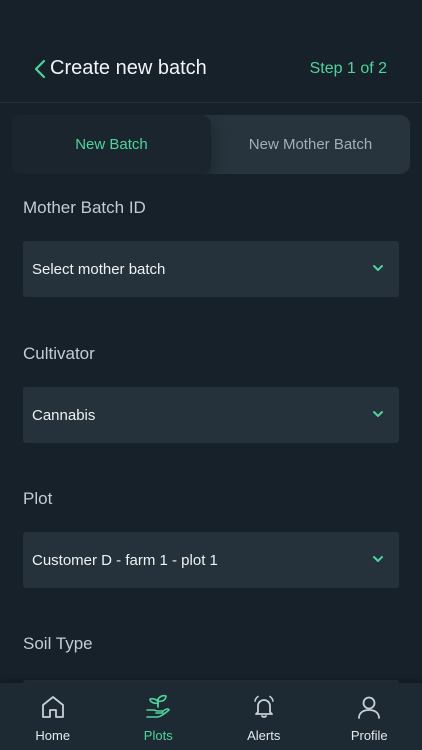 The width and height of the screenshot is (422, 750). I want to click on user-icon, so click(369, 707).